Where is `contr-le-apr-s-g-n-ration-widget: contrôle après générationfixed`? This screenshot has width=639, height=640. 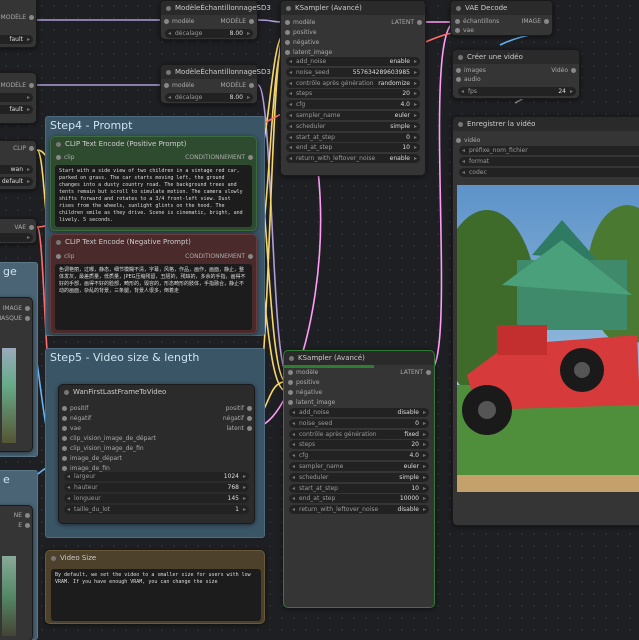
contr-le-apr-s-g-n-ration-widget: contrôle après générationfixed is located at coordinates (359, 434).